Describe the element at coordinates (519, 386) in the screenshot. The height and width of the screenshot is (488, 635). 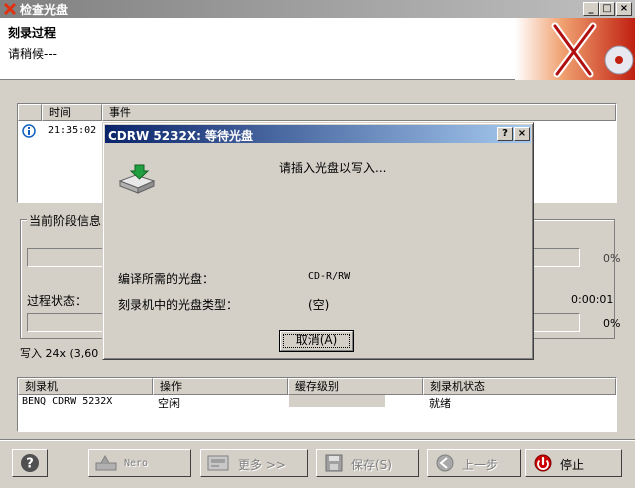
I see `drive-column-status: 刻录机状态` at that location.